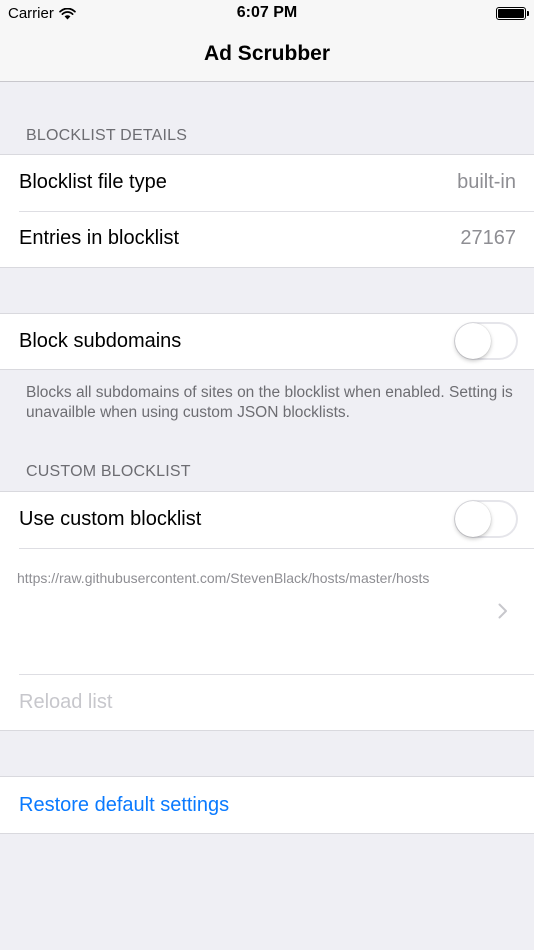  Describe the element at coordinates (267, 183) in the screenshot. I see `blocklist-file-type-row: Blocklist file type built-in` at that location.